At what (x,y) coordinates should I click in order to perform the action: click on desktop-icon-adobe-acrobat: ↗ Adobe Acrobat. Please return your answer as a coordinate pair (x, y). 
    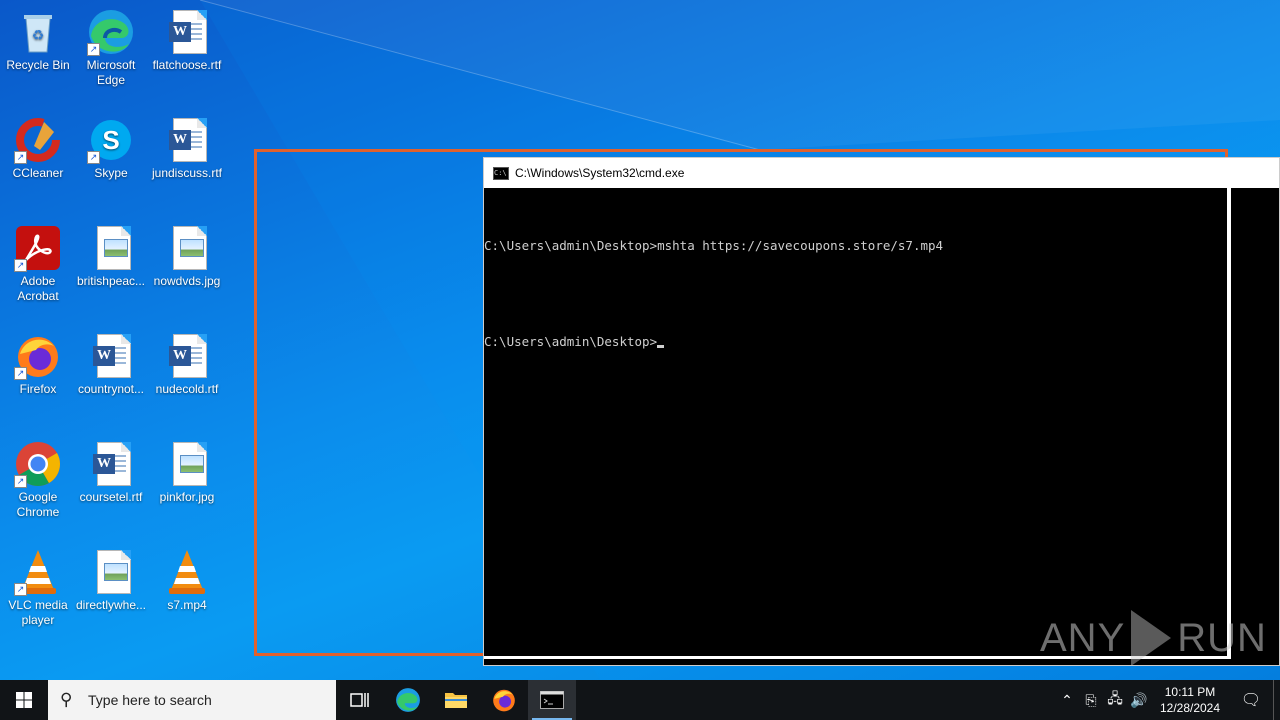
    Looking at the image, I should click on (38, 262).